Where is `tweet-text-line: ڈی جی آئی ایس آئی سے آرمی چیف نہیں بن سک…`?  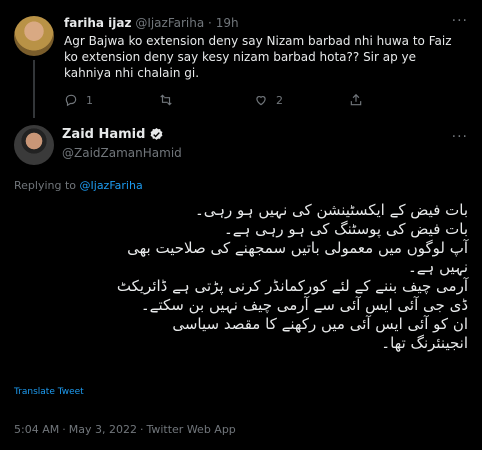
tweet-text-line: ڈی جی آئی ایس آئی سے آرمی چیف نہیں بن سک… is located at coordinates (304, 305).